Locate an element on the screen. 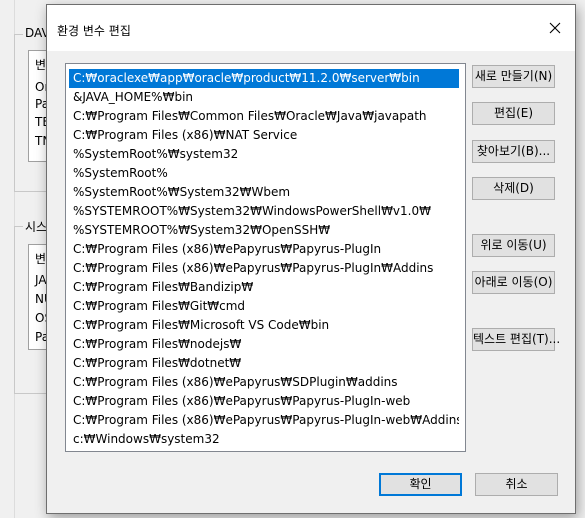 The width and height of the screenshot is (585, 518). close-button is located at coordinates (555, 28).